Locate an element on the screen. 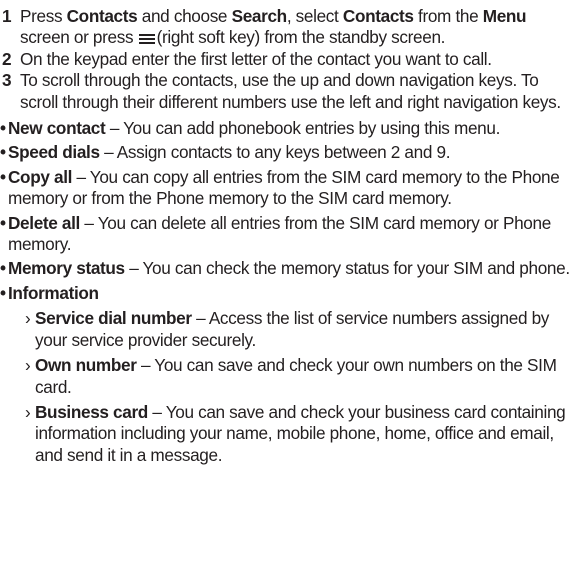 Image resolution: width=571 pixels, height=566 pixels. step-number: 1 is located at coordinates (7, 16).